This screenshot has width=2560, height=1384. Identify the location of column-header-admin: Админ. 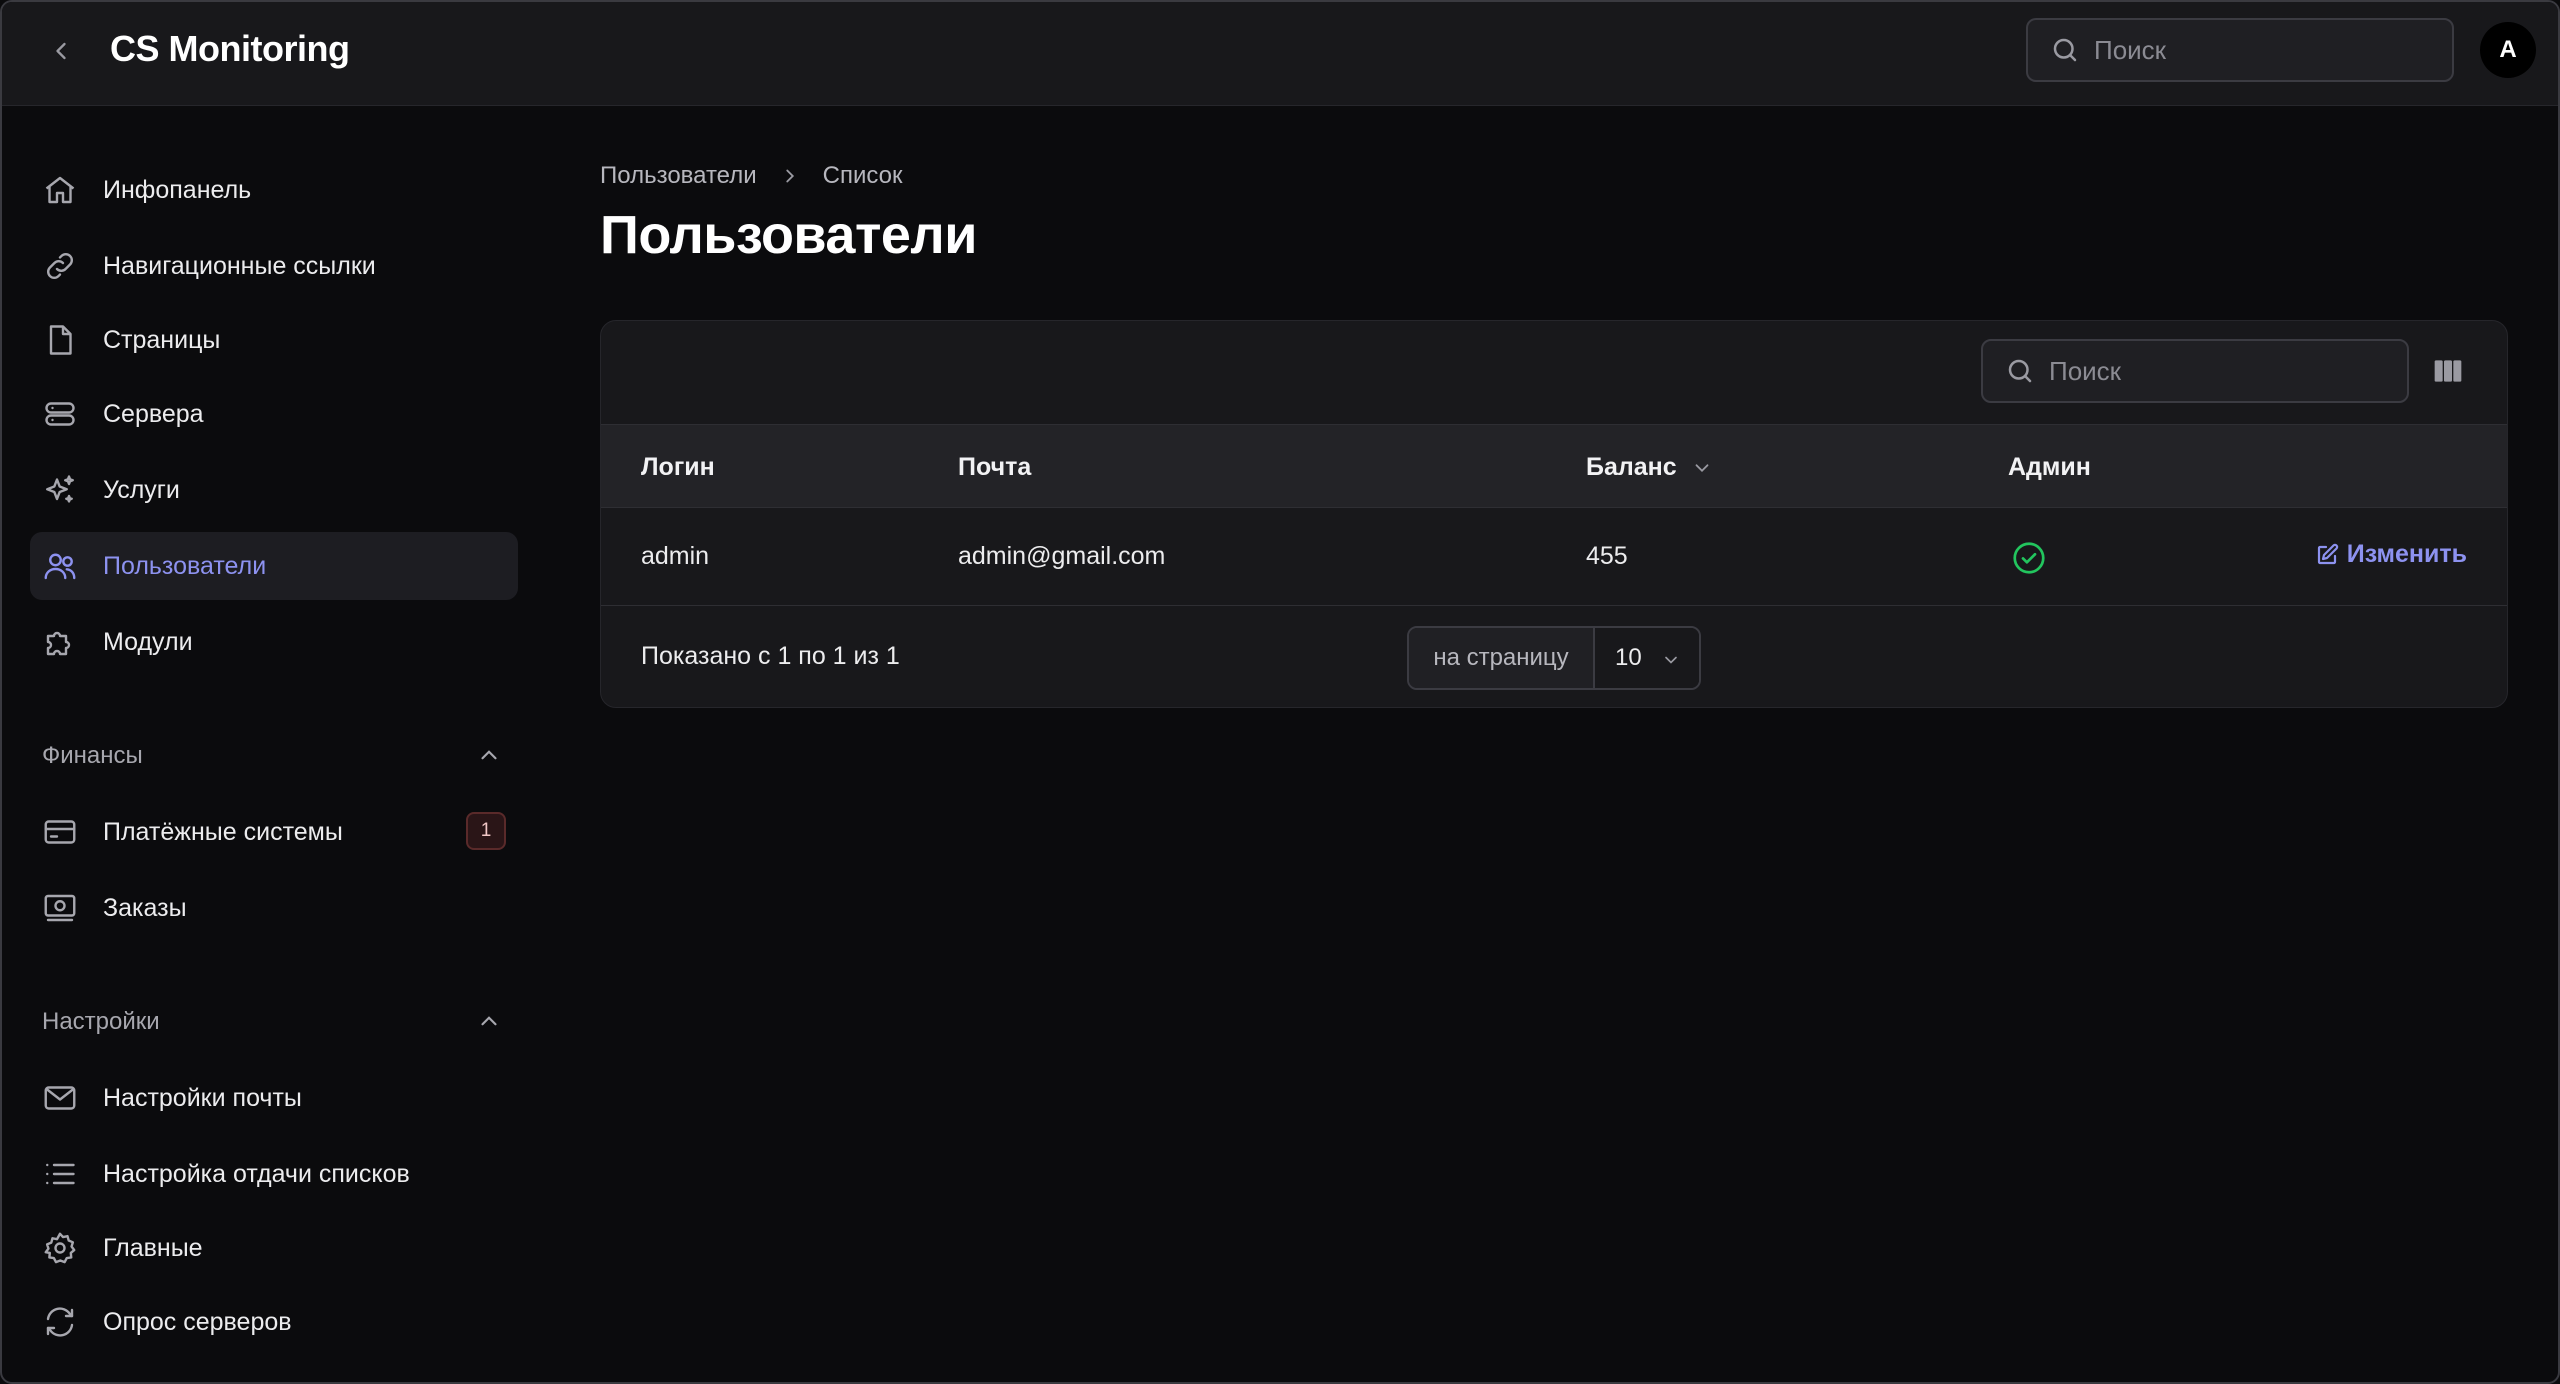
(2049, 467).